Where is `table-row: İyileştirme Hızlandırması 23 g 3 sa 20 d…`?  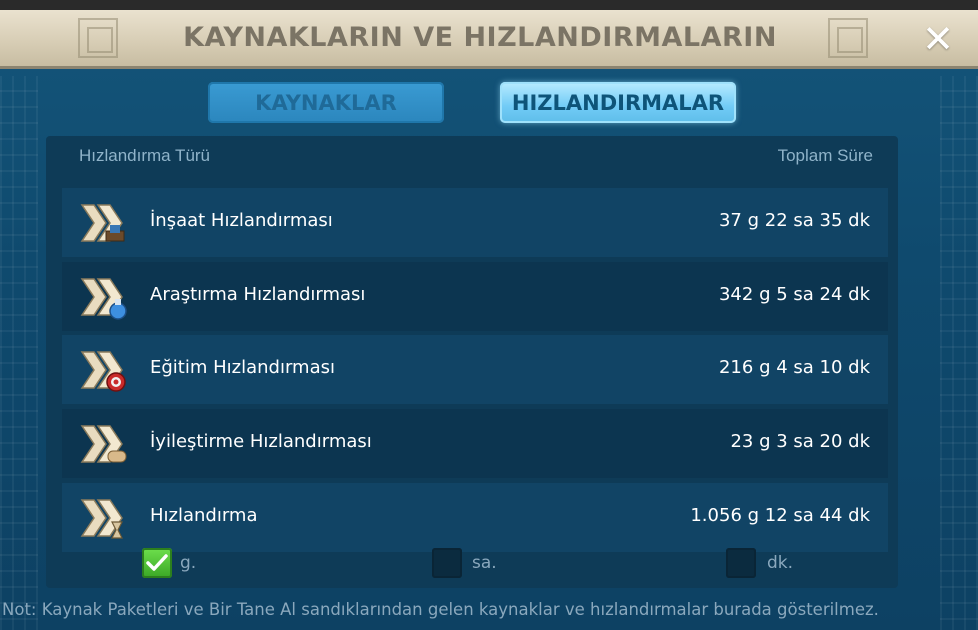 table-row: İyileştirme Hızlandırması 23 g 3 sa 20 d… is located at coordinates (475, 443).